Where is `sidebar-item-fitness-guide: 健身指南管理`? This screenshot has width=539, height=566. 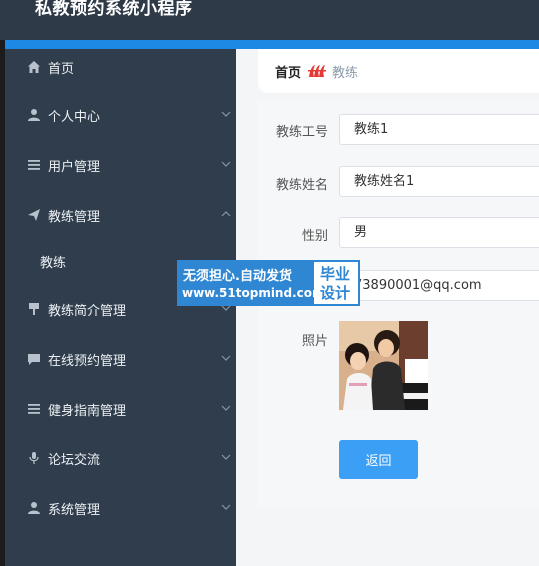 sidebar-item-fitness-guide: 健身指南管理 is located at coordinates (120, 409).